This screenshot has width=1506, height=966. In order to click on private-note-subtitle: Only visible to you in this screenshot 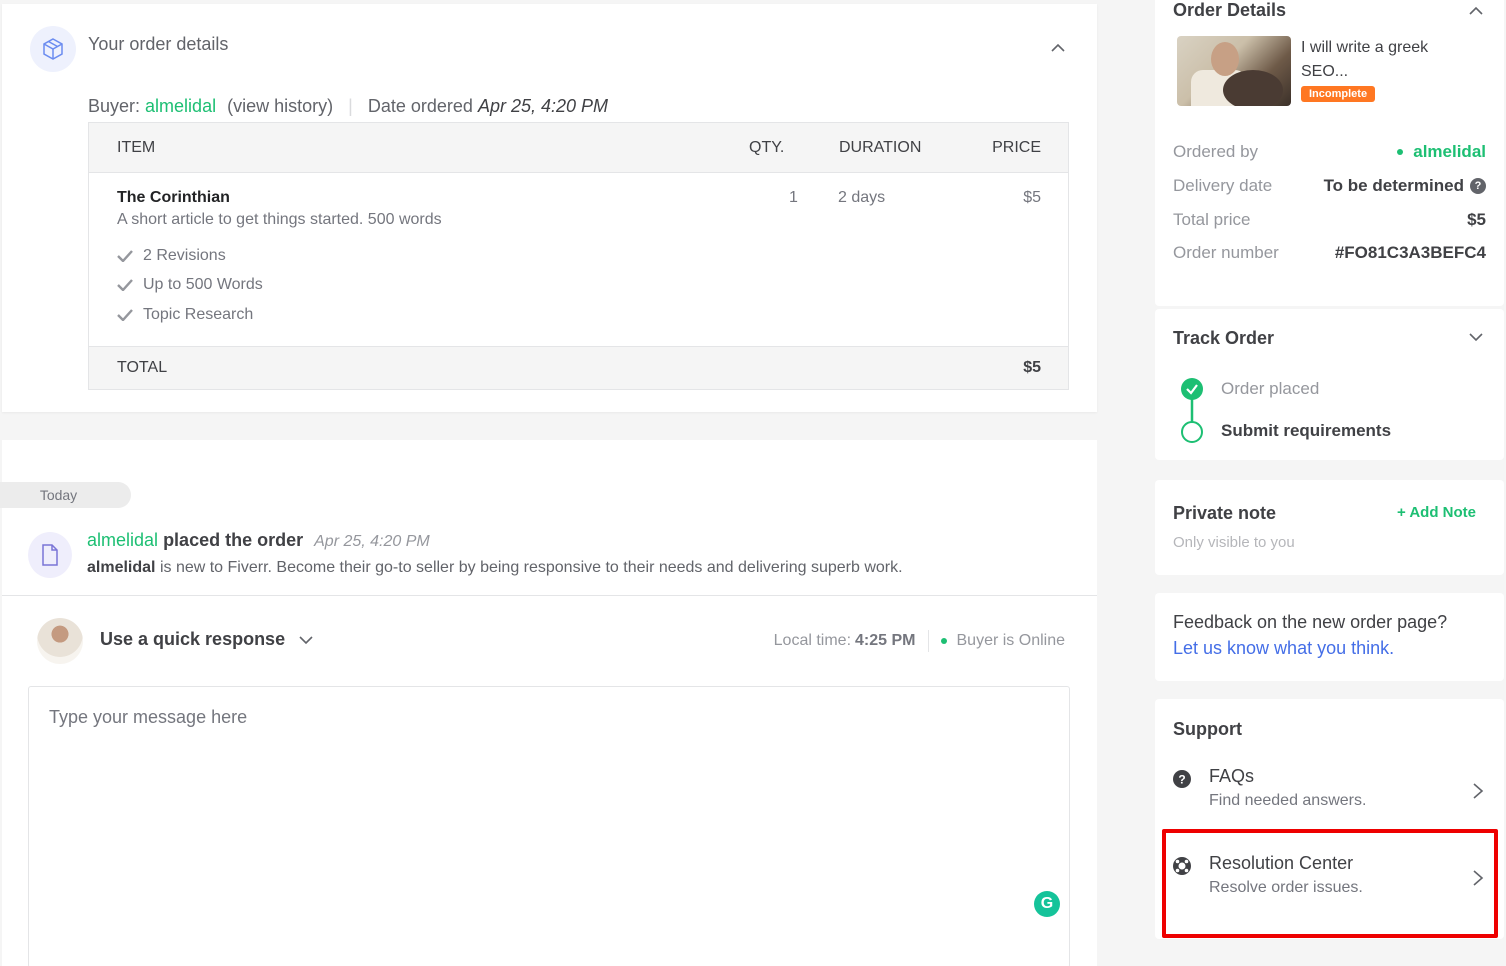, I will do `click(1234, 542)`.